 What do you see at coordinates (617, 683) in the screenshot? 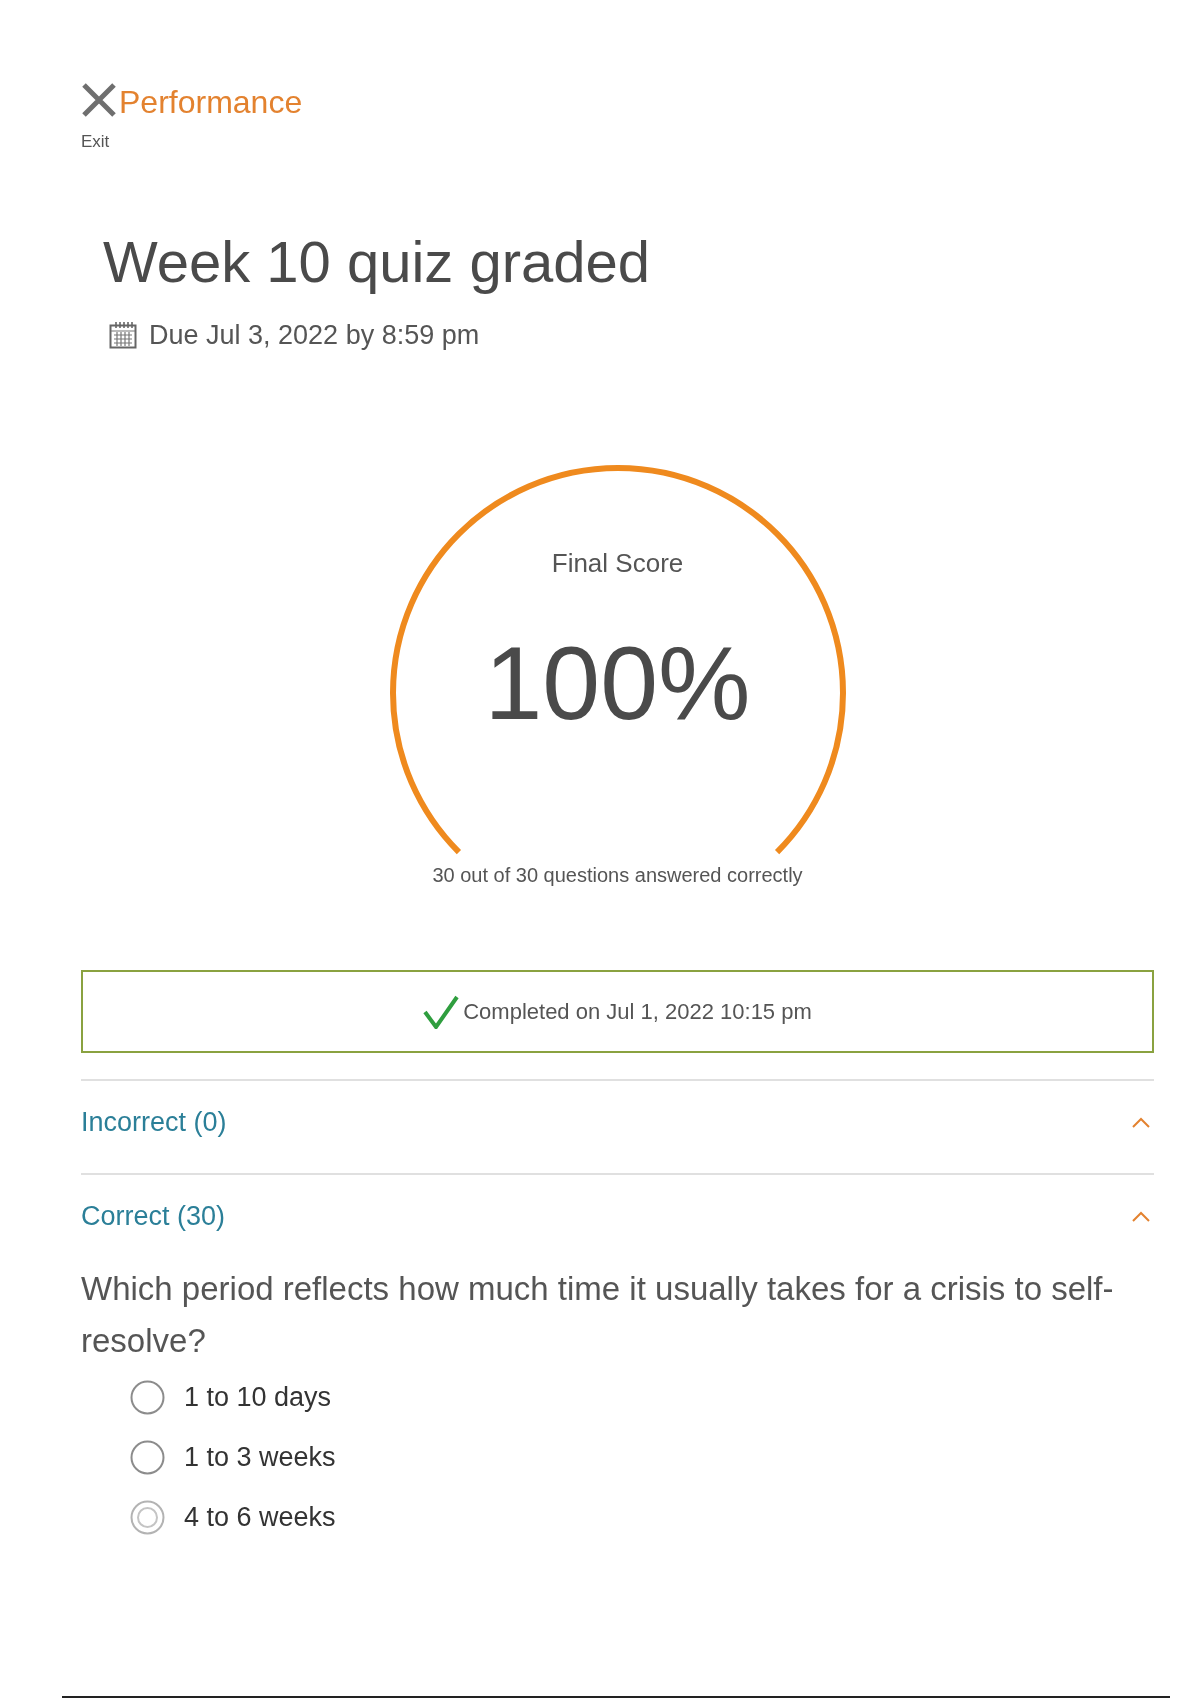
I see `score-value: 100%` at bounding box center [617, 683].